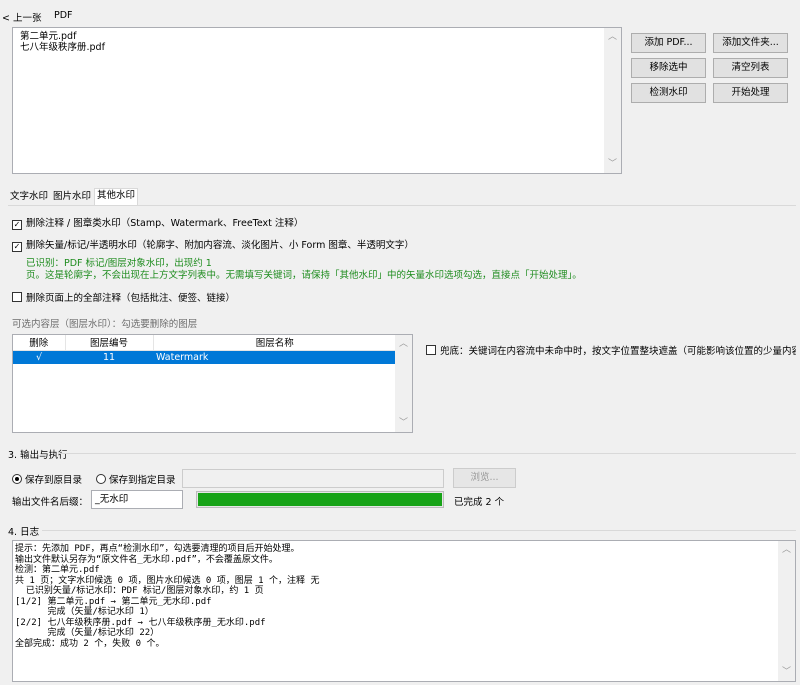  Describe the element at coordinates (140, 622) in the screenshot. I see `log-line: [2/2] 七八年级秩序册.pdf → 七八年级秩序册_无水印.pdf` at that location.